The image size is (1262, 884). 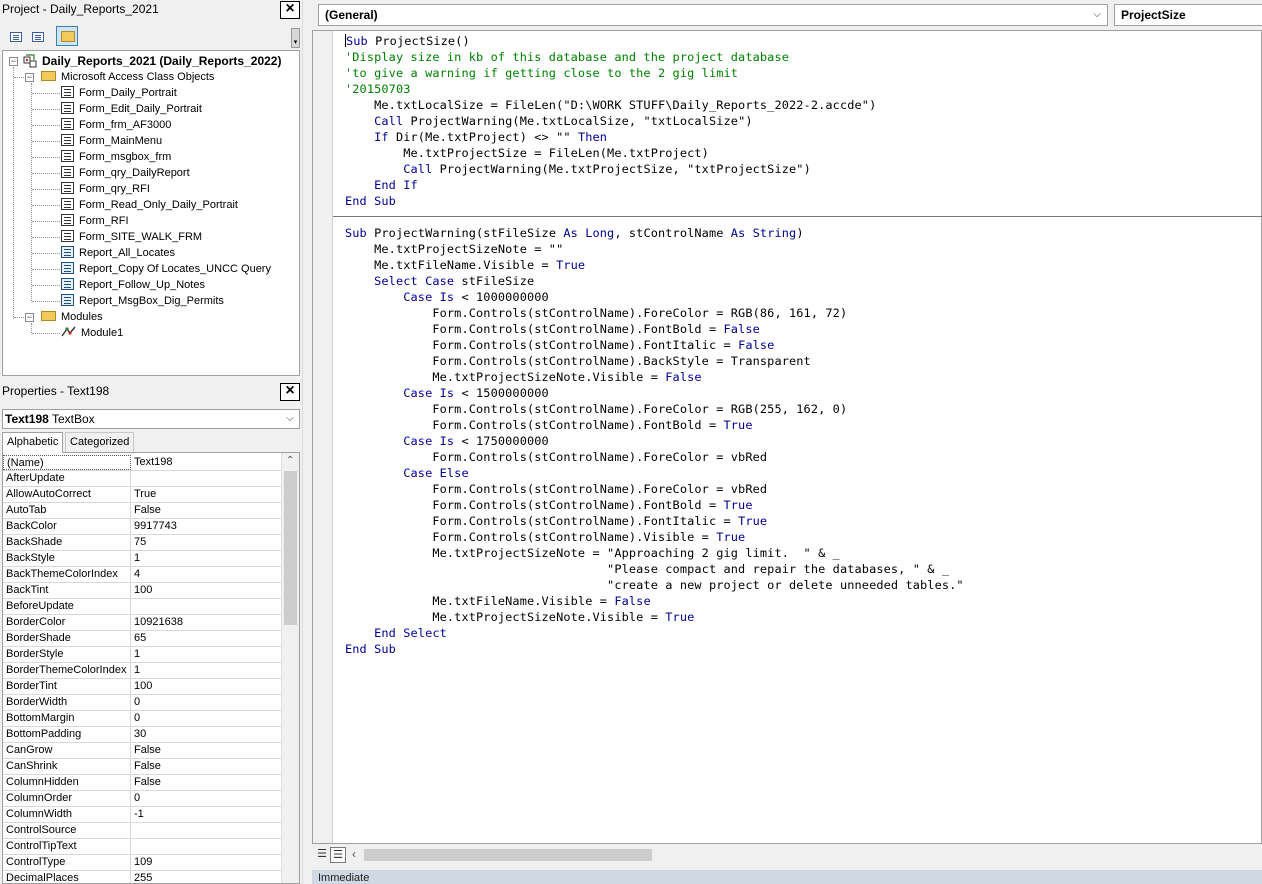 I want to click on property-value: 4, so click(x=206, y=574).